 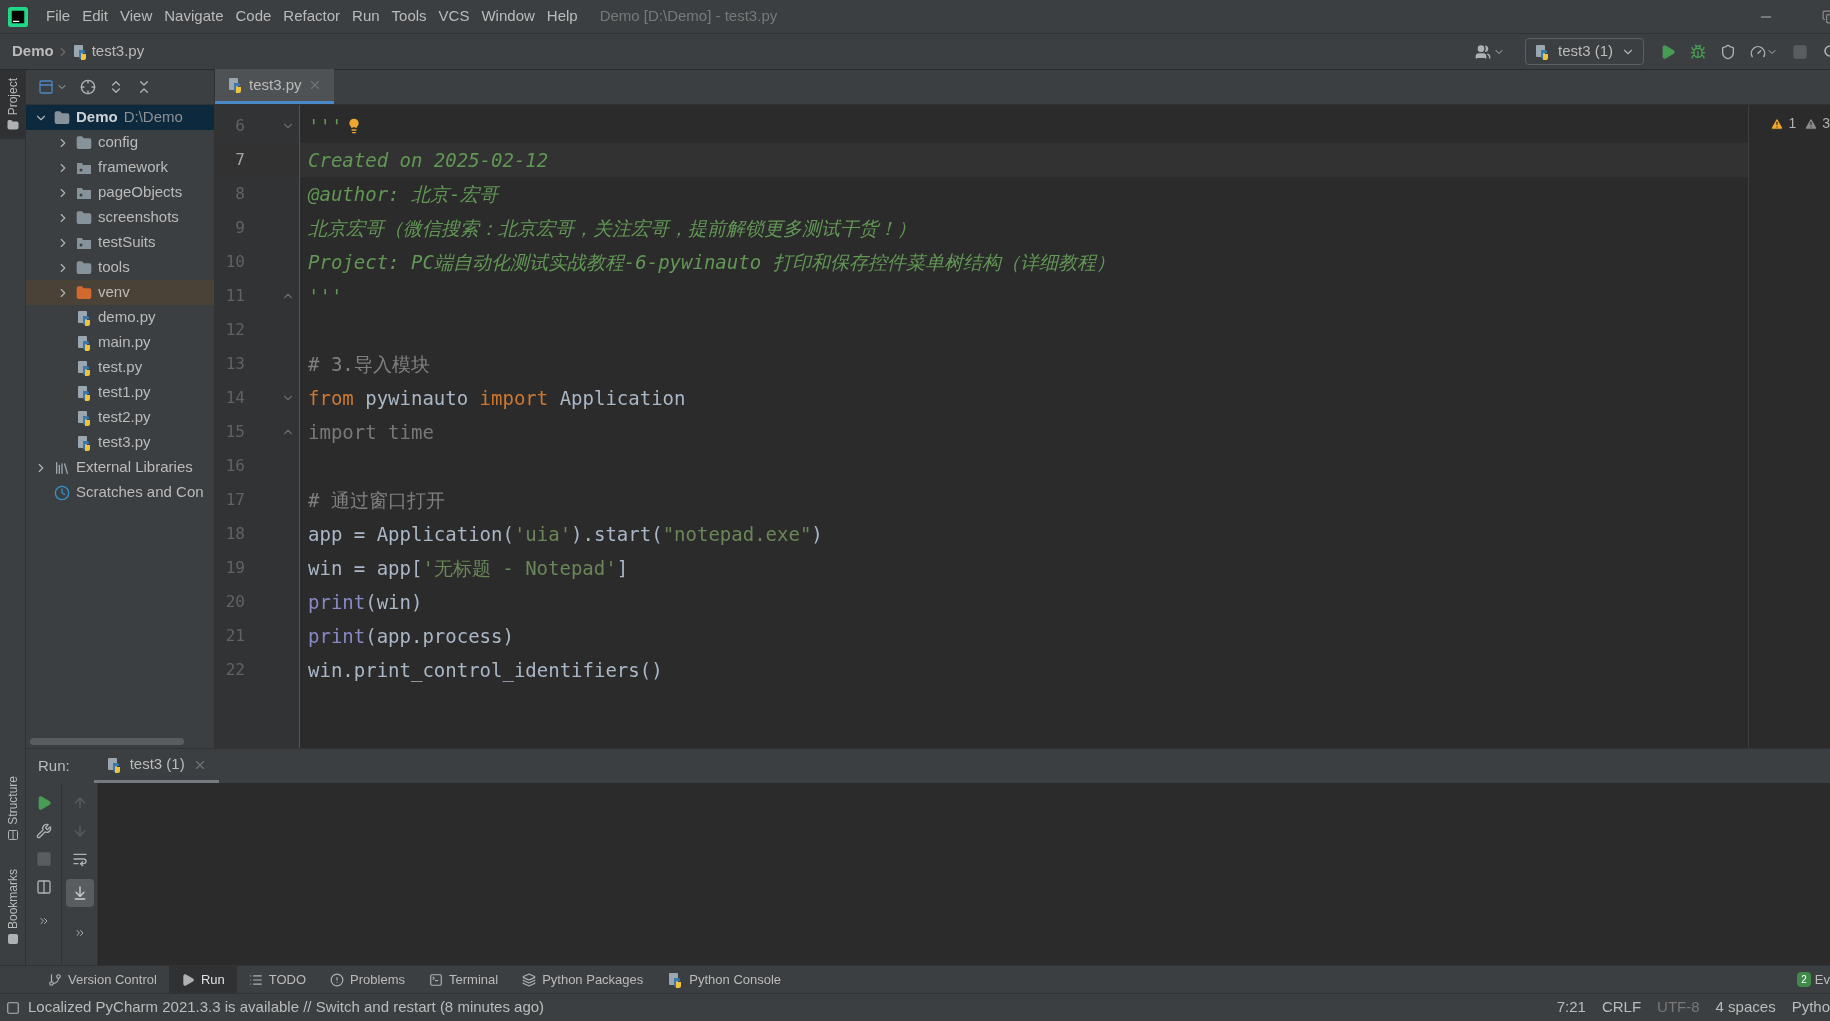 What do you see at coordinates (1698, 51) in the screenshot?
I see `debug-icon` at bounding box center [1698, 51].